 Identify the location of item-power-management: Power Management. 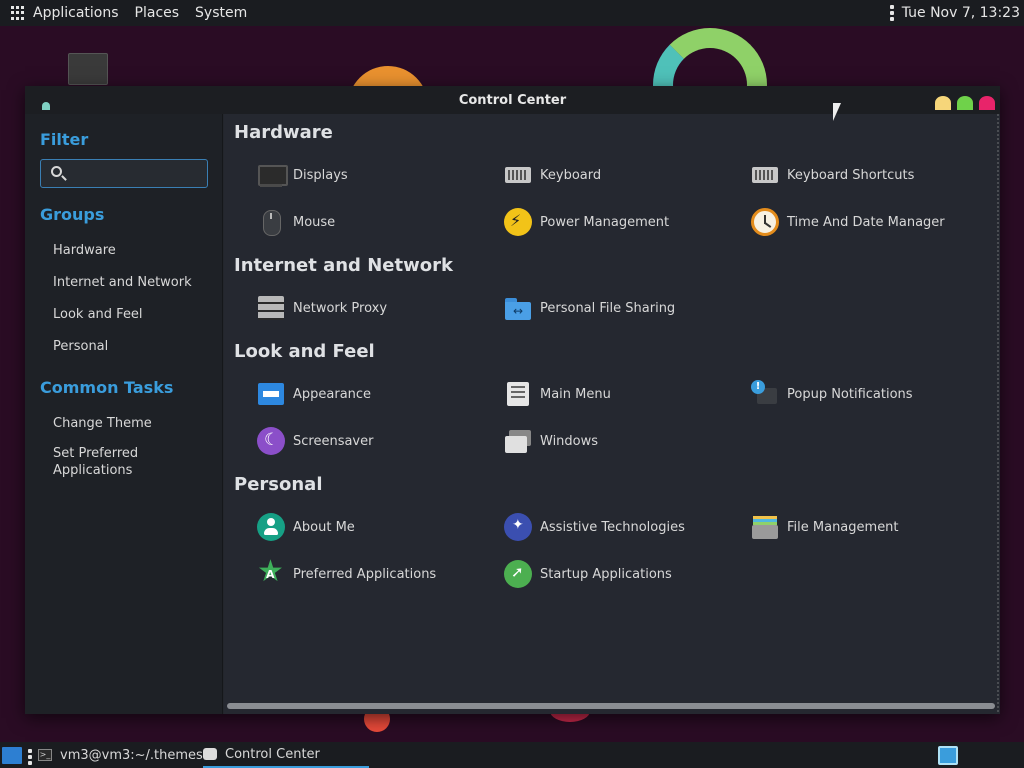
(586, 222).